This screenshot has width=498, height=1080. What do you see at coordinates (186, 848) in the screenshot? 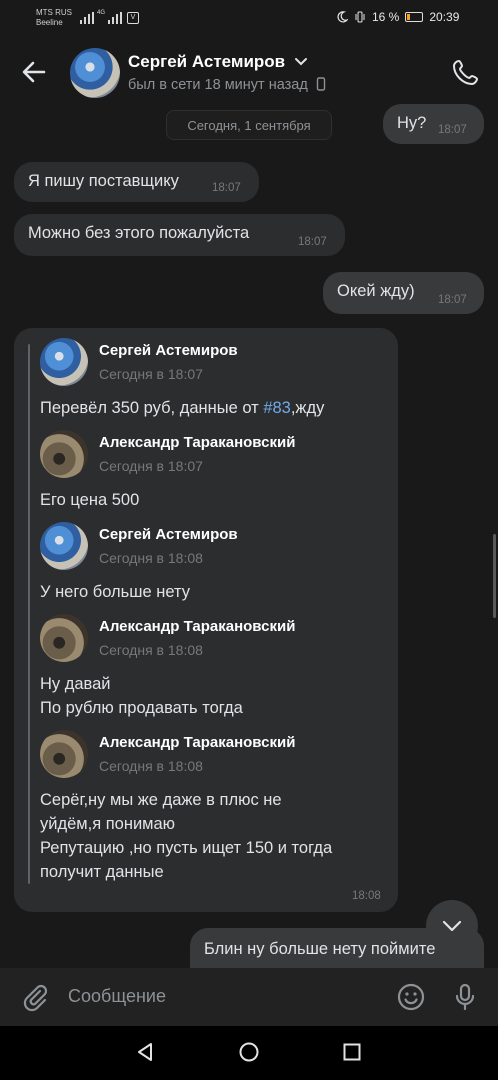
I see `forward-text-line: Репутацию ,но пусть ищет 150 и тогда` at bounding box center [186, 848].